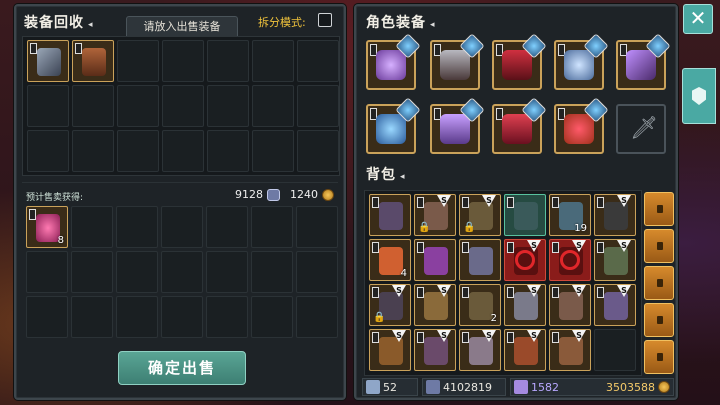 Image resolution: width=720 pixels, height=405 pixels. What do you see at coordinates (47, 227) in the screenshot?
I see `item-slot: 8` at bounding box center [47, 227].